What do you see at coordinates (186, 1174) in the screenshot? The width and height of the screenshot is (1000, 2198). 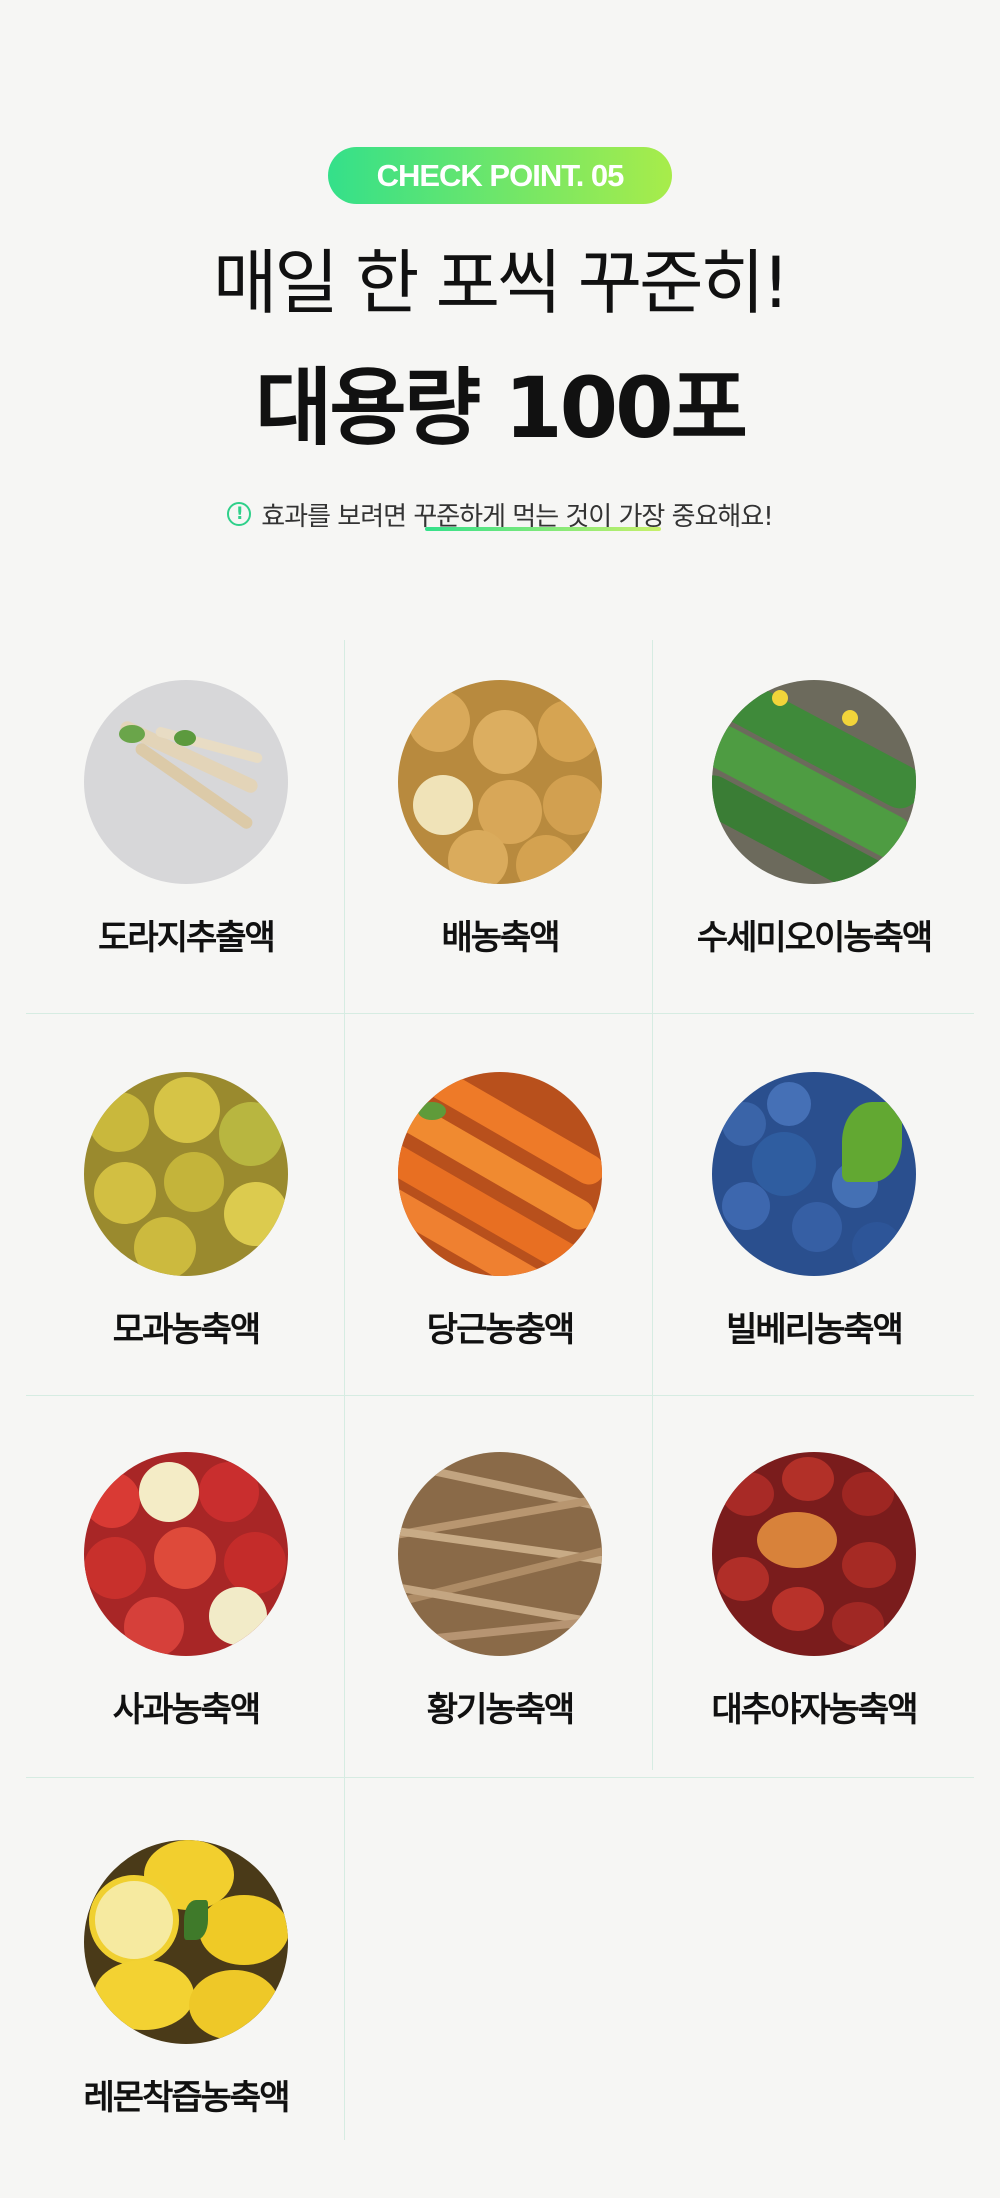 I see `quince-image` at bounding box center [186, 1174].